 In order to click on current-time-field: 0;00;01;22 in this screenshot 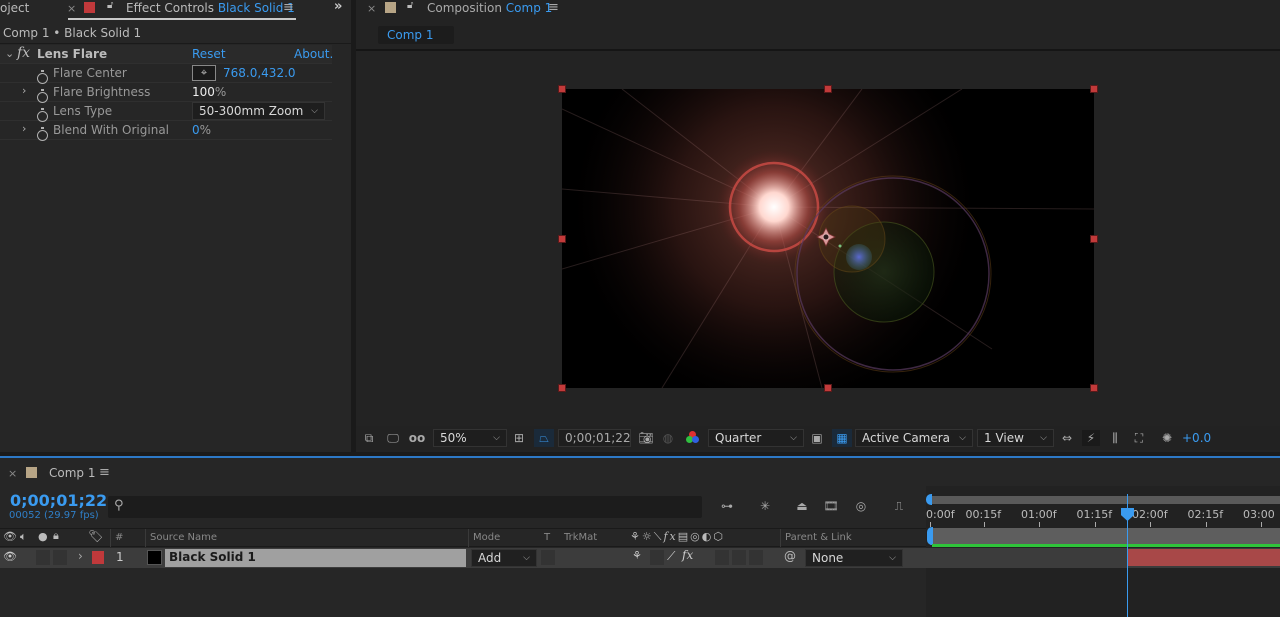, I will do `click(594, 438)`.